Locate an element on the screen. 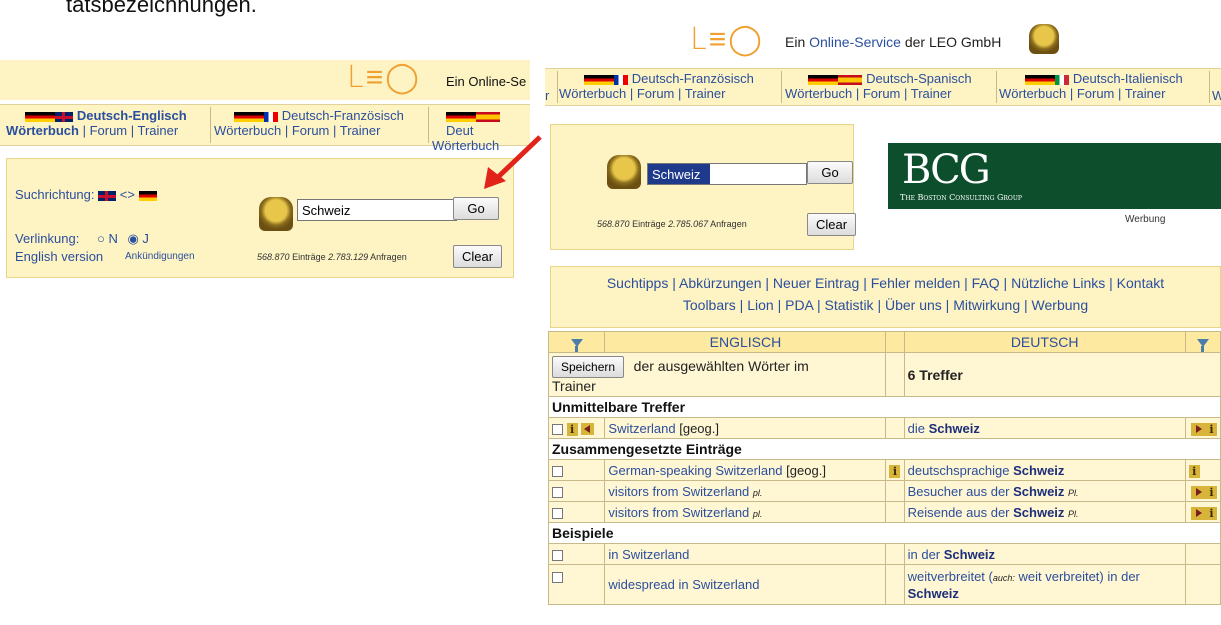 The width and height of the screenshot is (1221, 625). entry-en: Switzerland is located at coordinates (641, 428).